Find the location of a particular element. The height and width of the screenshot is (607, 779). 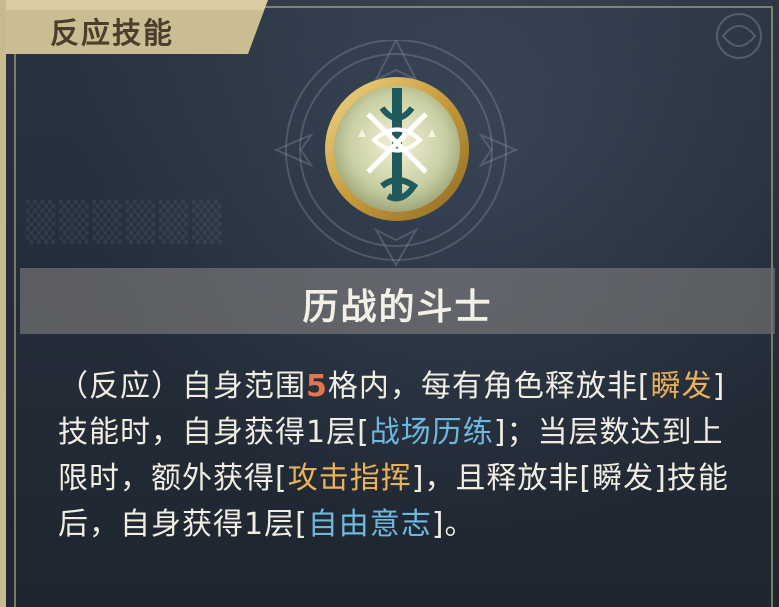

keyword-attack-command: 攻击指挥 is located at coordinates (350, 478).